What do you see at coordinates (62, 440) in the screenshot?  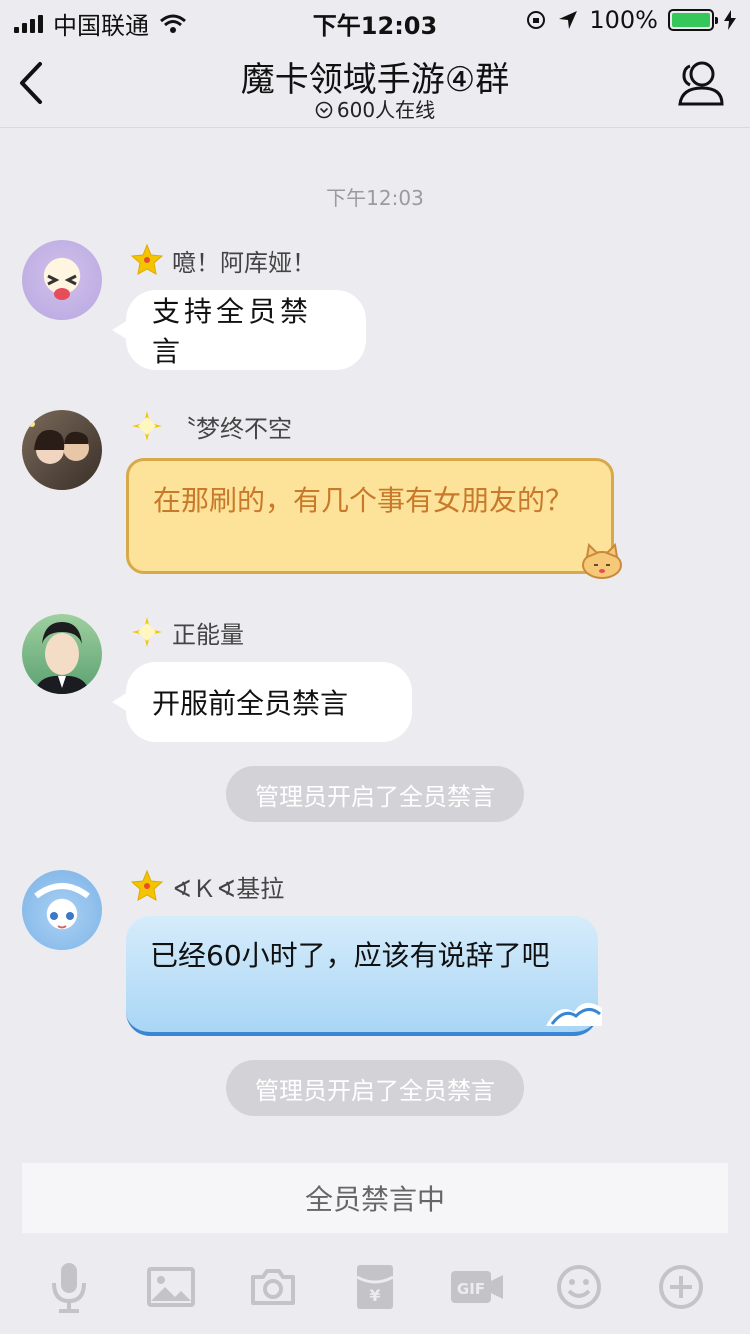 I see `photo-couple-icon` at bounding box center [62, 440].